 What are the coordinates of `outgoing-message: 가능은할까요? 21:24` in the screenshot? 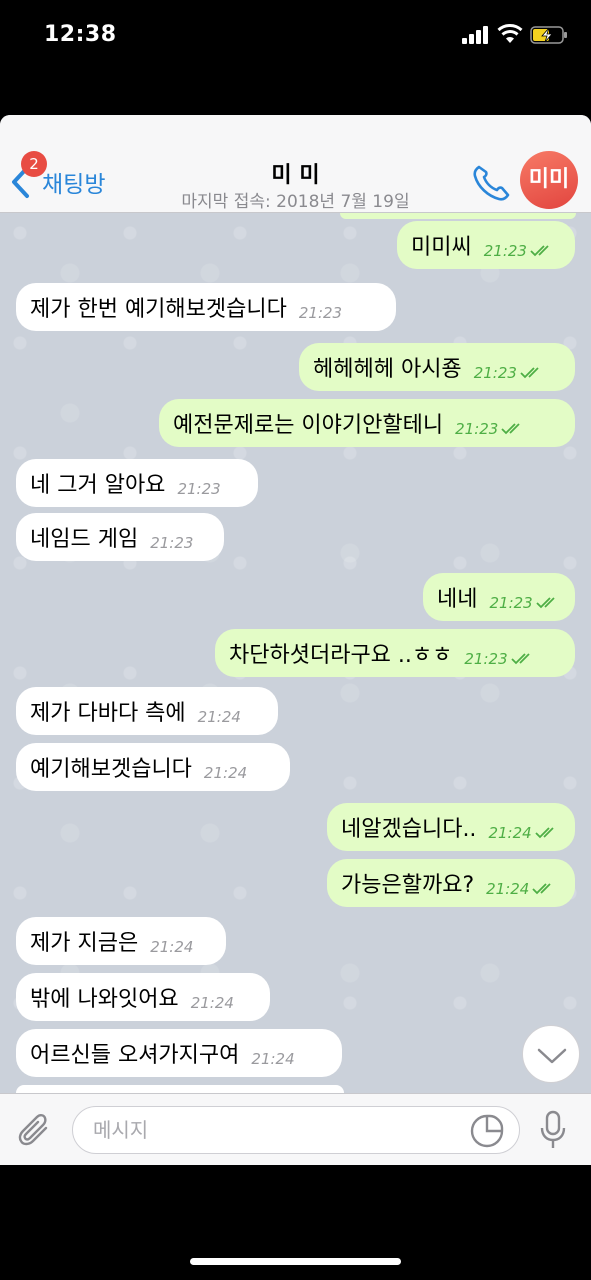 It's located at (451, 883).